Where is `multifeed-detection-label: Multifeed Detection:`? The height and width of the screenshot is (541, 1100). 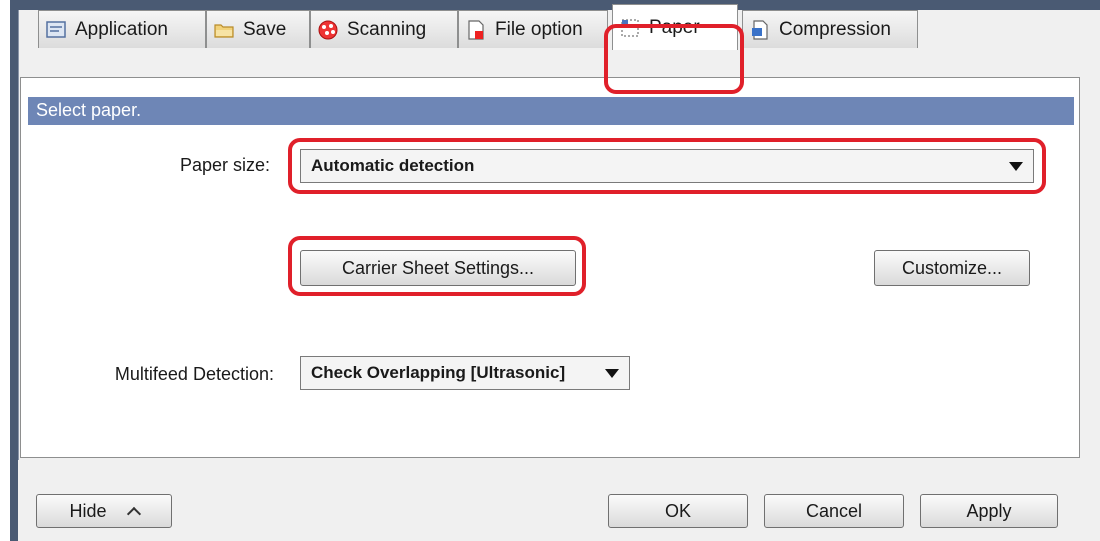
multifeed-detection-label: Multifeed Detection: is located at coordinates (194, 374).